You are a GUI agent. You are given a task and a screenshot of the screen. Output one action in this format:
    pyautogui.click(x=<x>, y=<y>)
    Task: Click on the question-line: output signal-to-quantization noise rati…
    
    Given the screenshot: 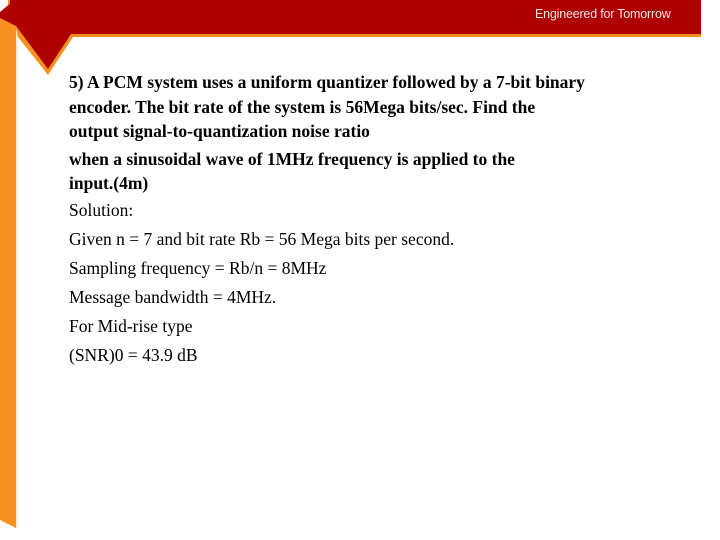 What is the action you would take?
    pyautogui.click(x=219, y=131)
    